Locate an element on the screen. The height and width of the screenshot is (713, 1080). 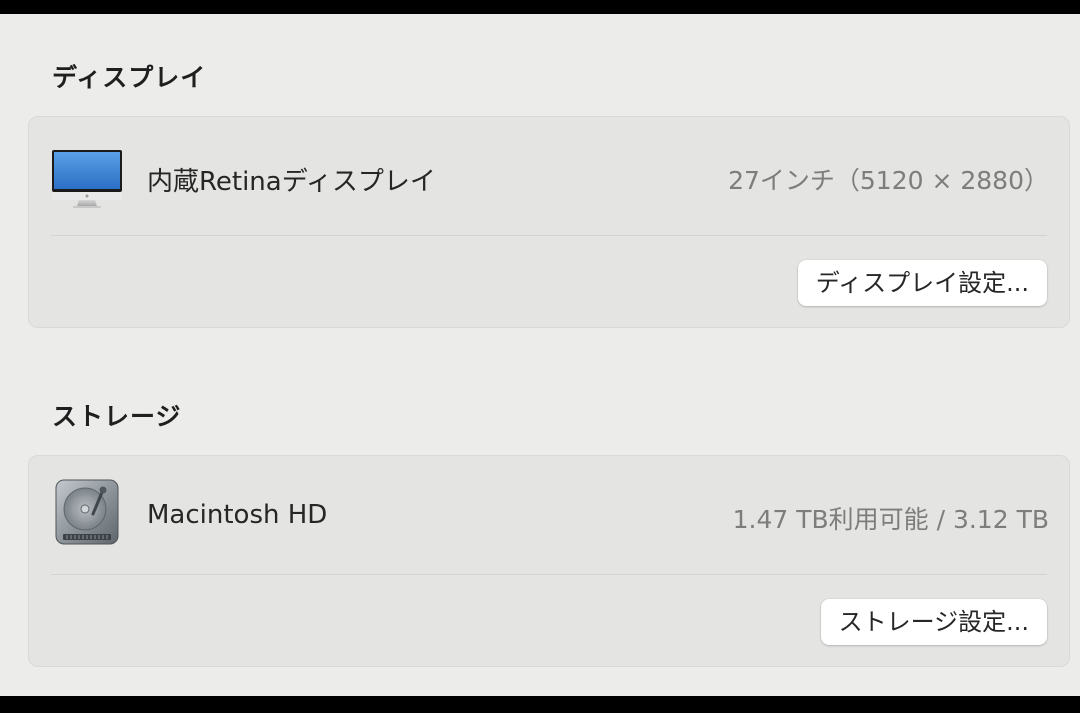
display-size-value: 27インチ（5120 × 2880） is located at coordinates (888, 180).